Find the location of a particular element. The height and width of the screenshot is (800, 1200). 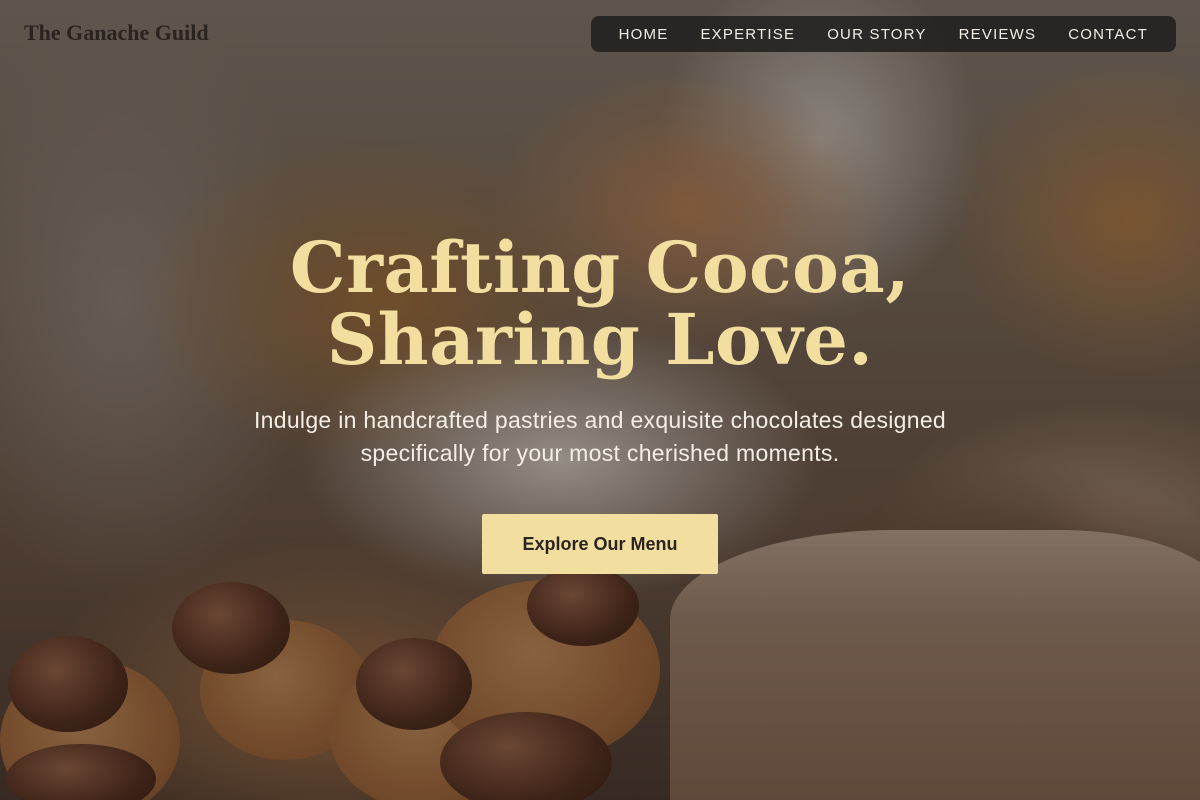

nav-item-contact: CONTACT is located at coordinates (1108, 34).